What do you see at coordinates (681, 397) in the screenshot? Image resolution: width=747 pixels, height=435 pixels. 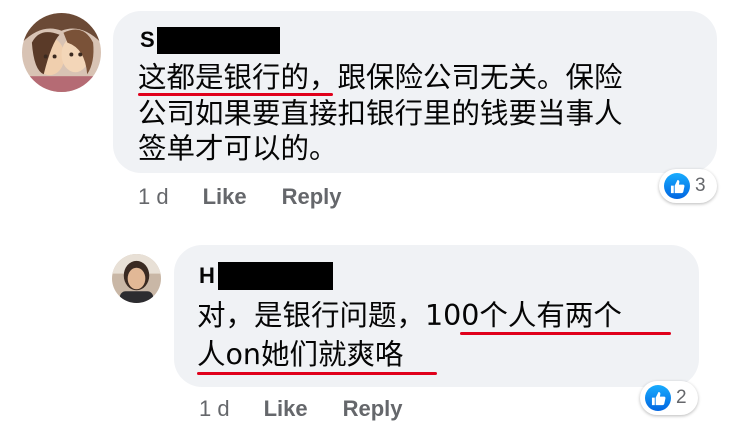 I see `reaction-count: 2` at bounding box center [681, 397].